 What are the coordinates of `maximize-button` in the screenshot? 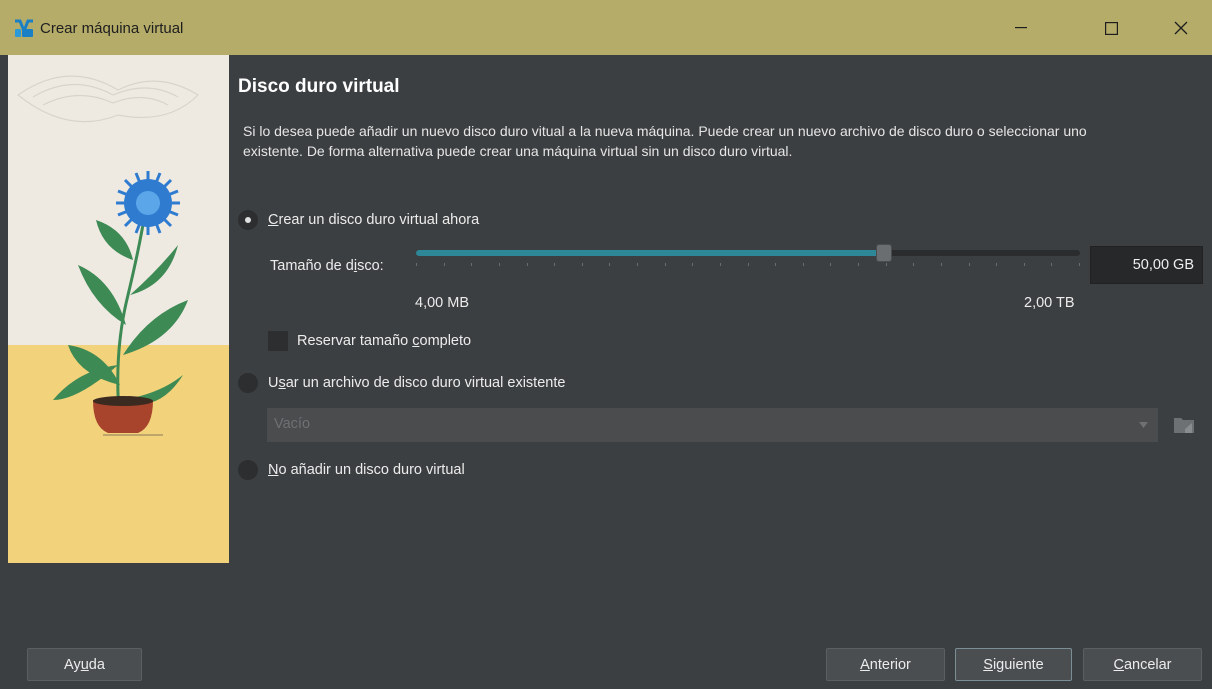 It's located at (1111, 28).